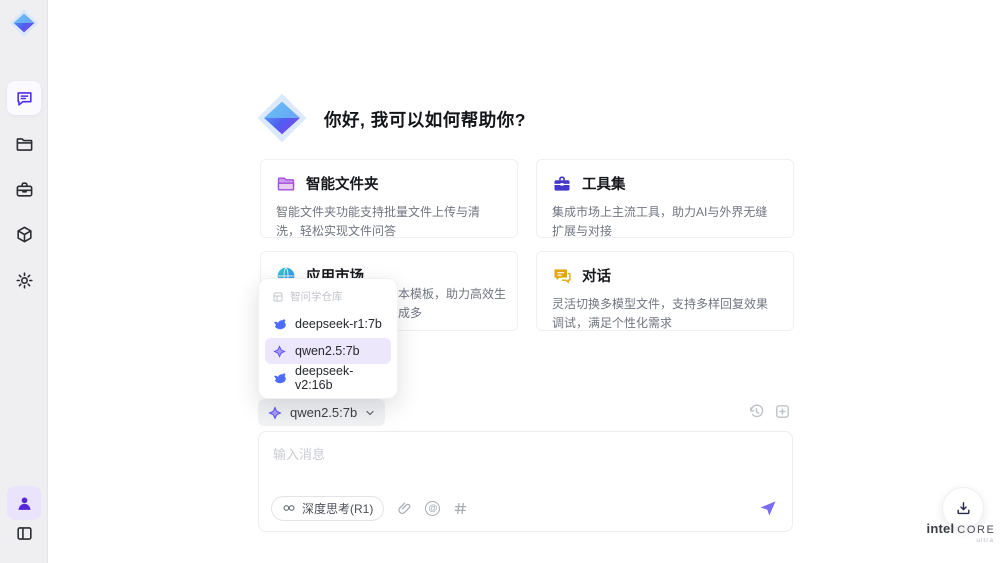 This screenshot has width=1000, height=563. I want to click on folder-icon, so click(24, 144).